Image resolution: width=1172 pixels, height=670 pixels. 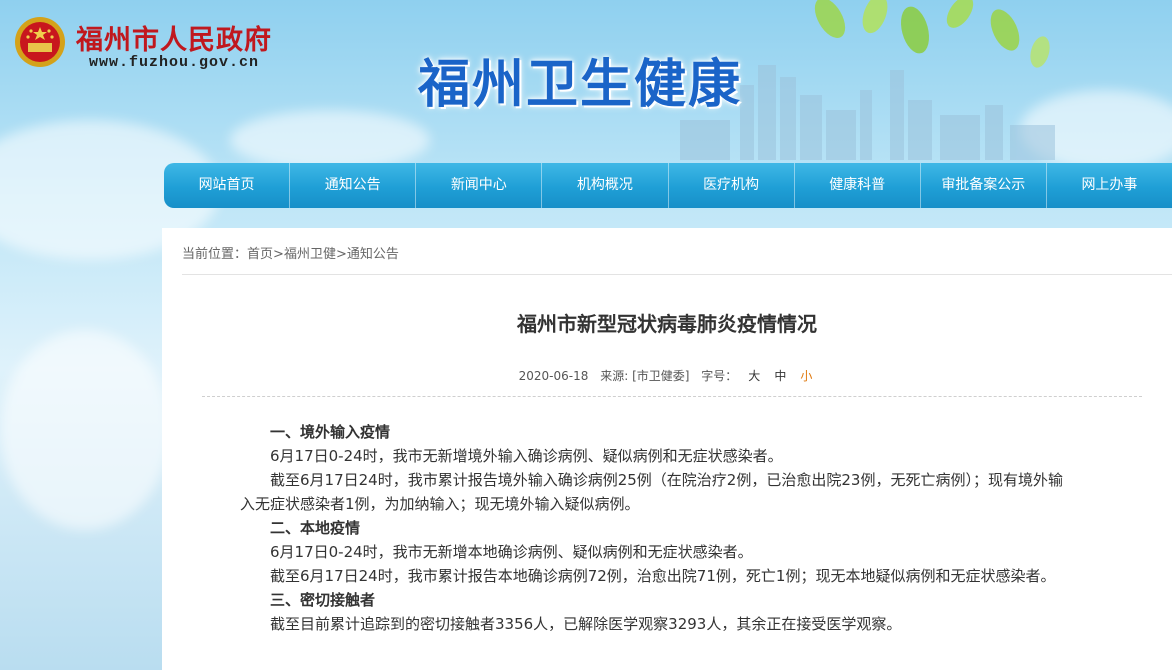 I want to click on section-heading: 三、密切接触者, so click(x=323, y=600).